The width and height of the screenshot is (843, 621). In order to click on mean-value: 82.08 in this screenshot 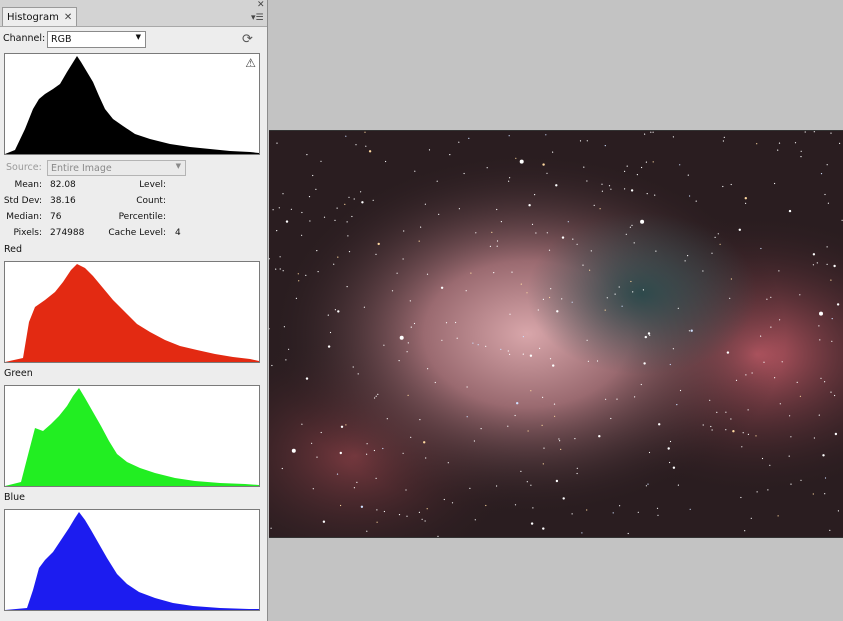, I will do `click(63, 185)`.